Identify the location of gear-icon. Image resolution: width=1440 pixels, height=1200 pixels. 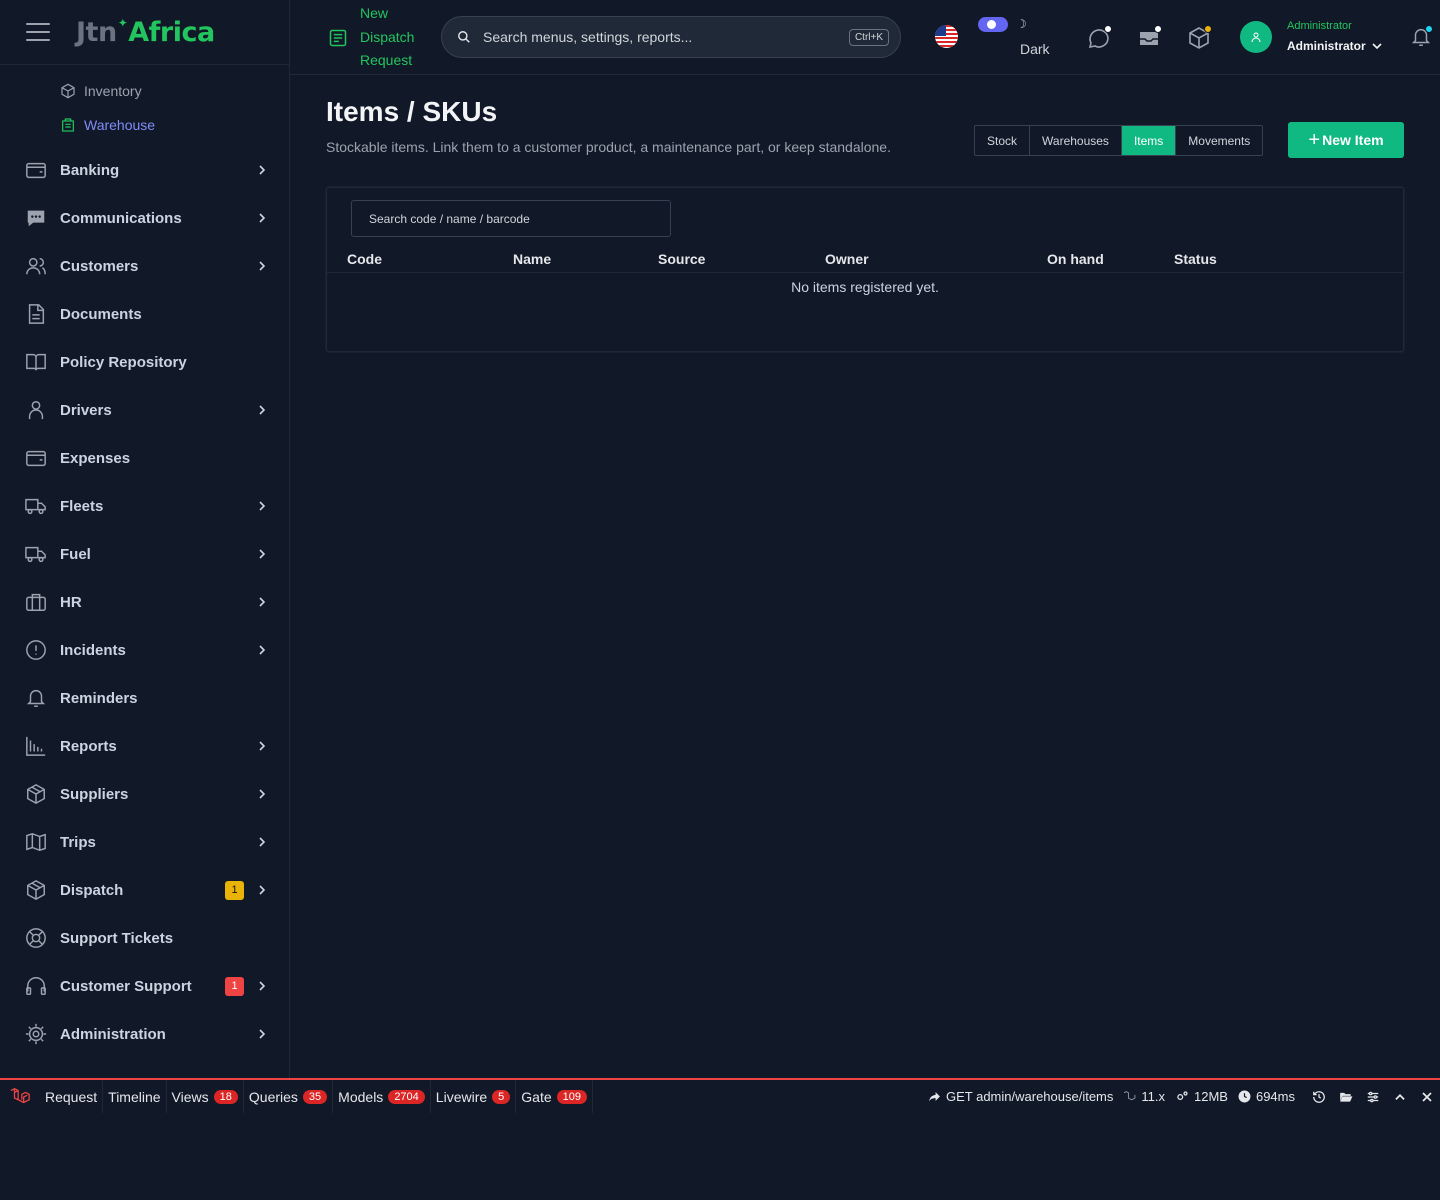
(36, 1034).